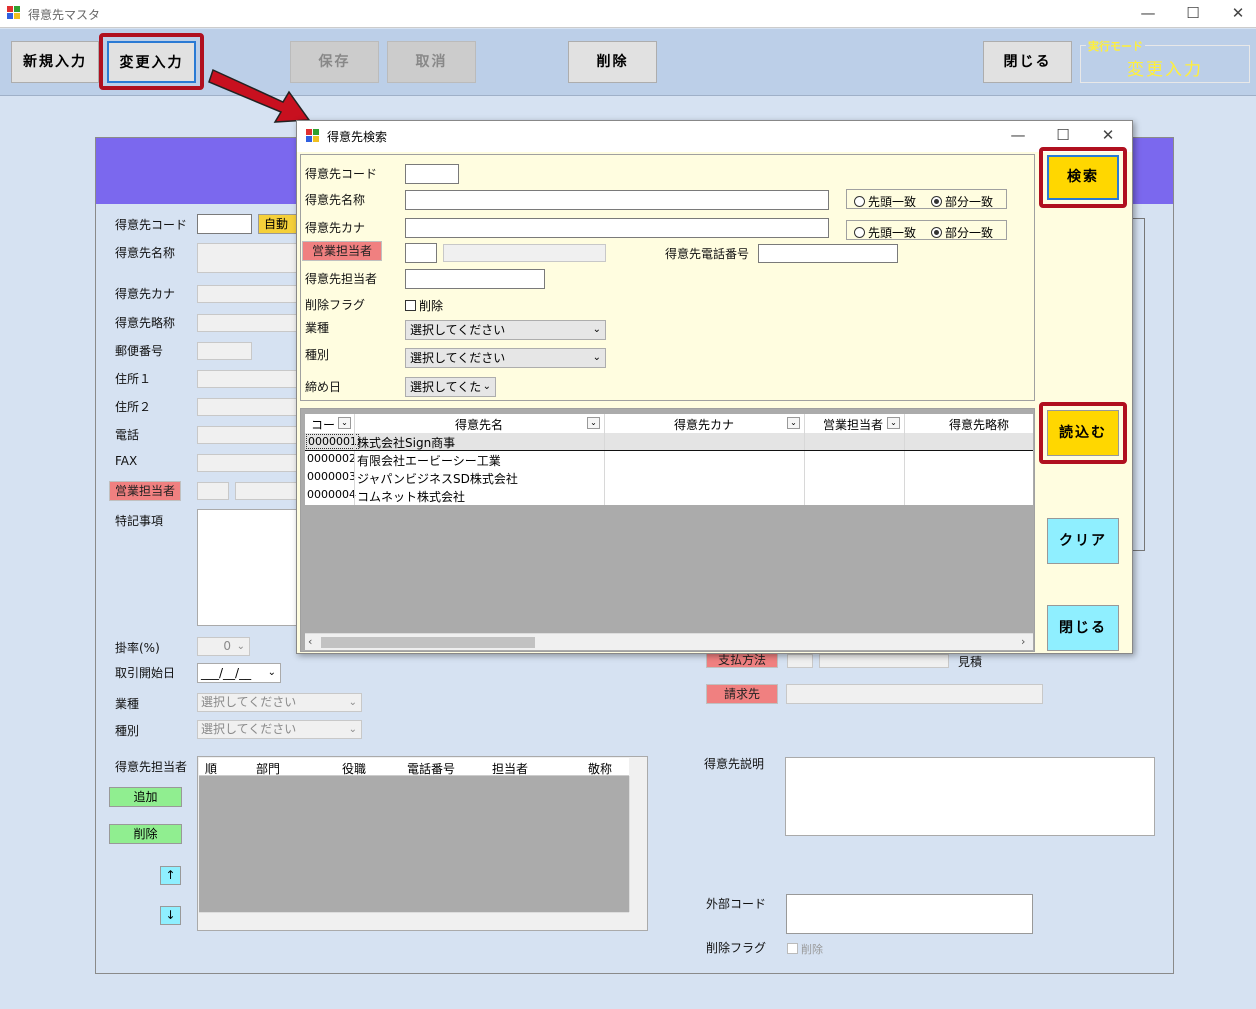 This screenshot has height=1009, width=1256. What do you see at coordinates (914, 694) in the screenshot?
I see `billing-input` at bounding box center [914, 694].